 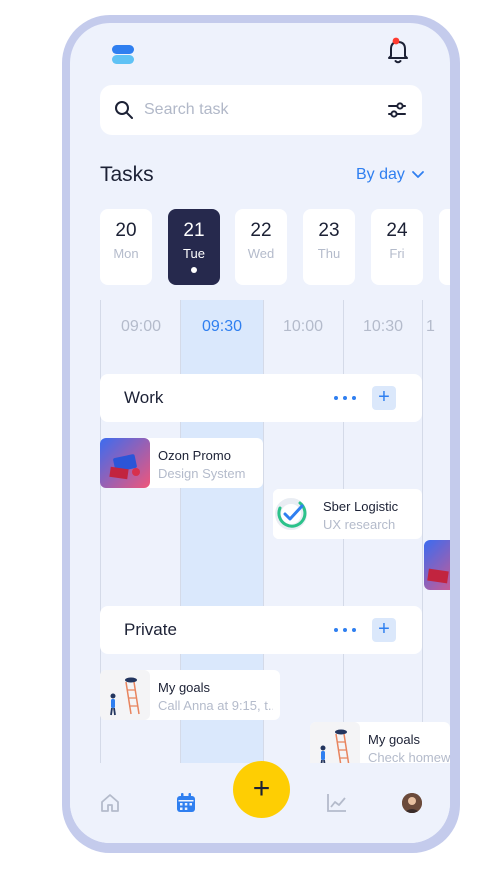 I want to click on profile-avatar, so click(x=412, y=803).